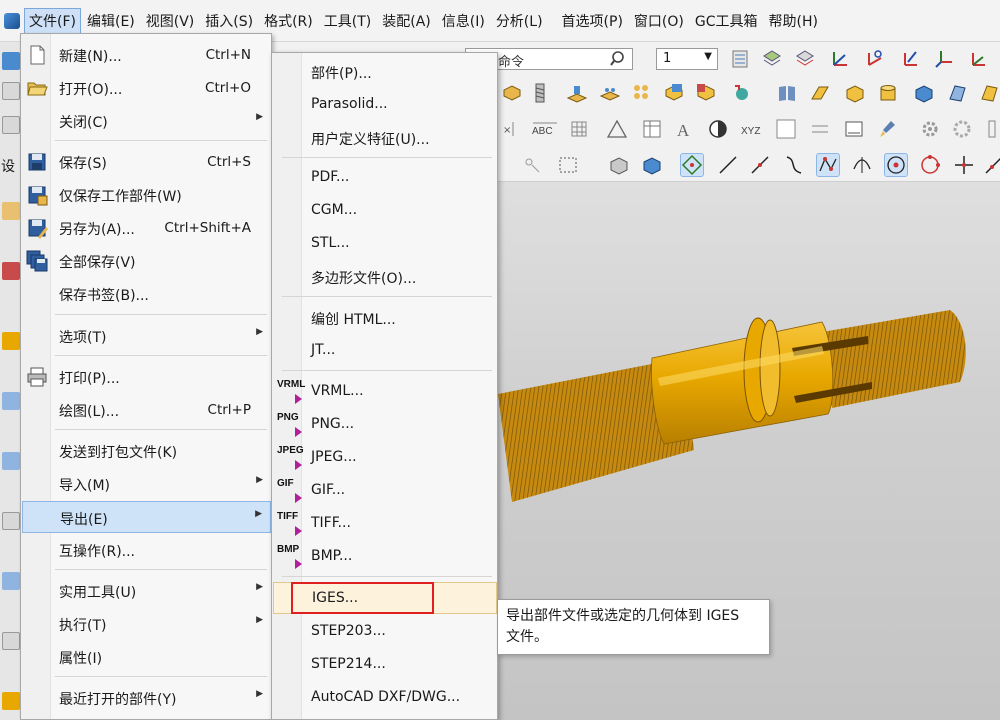 The height and width of the screenshot is (720, 1000). Describe the element at coordinates (687, 59) in the screenshot. I see `selection-filter-dropdown: 1 ▼` at that location.